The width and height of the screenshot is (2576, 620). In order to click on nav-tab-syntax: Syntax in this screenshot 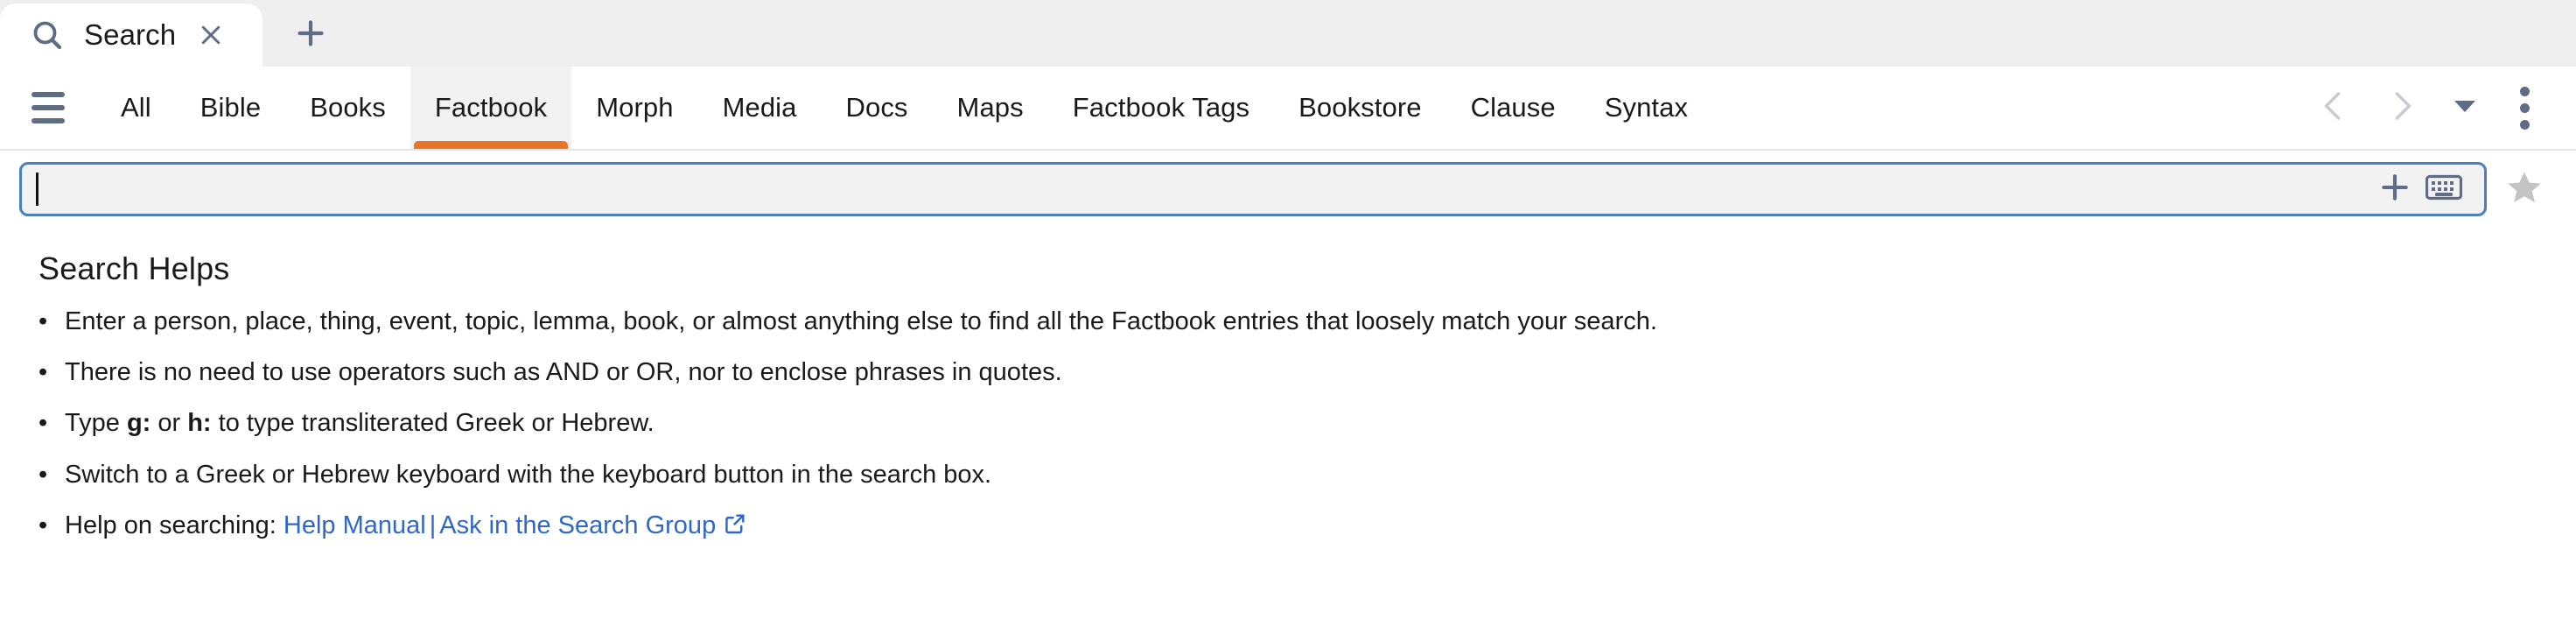, I will do `click(1646, 108)`.